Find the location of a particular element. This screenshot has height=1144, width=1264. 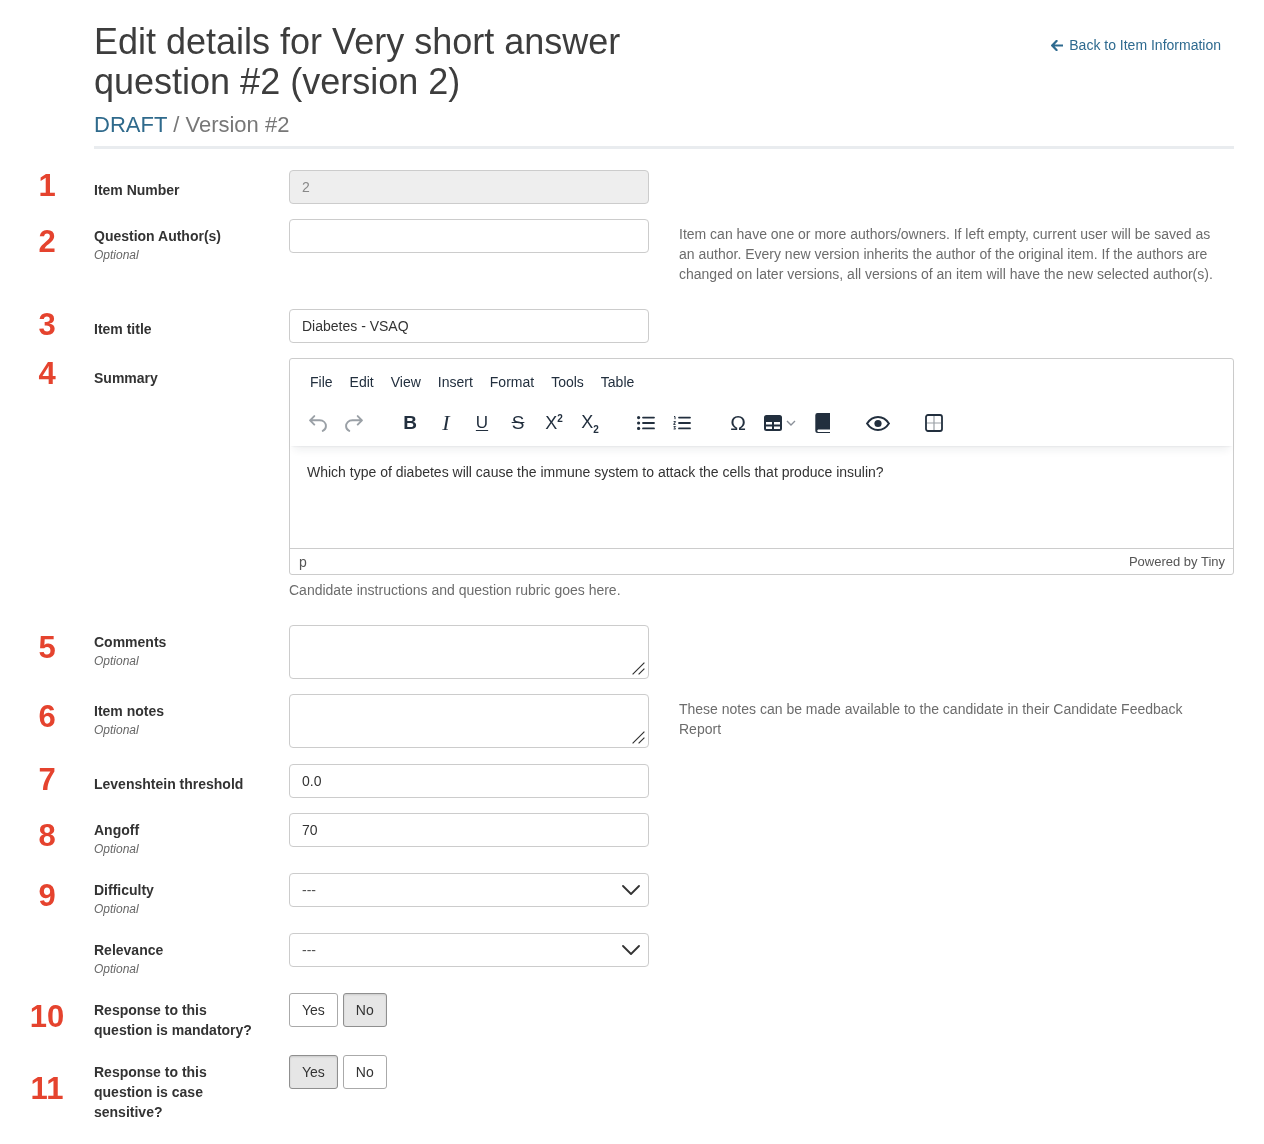

help-text: Item can have one or more authors/owners. If left empty, current user will be saved as an author. Every new version inherits the author of the original item. If the authors are changed on later versions, all versions of an item will have the new selected author(s). is located at coordinates (946, 254).